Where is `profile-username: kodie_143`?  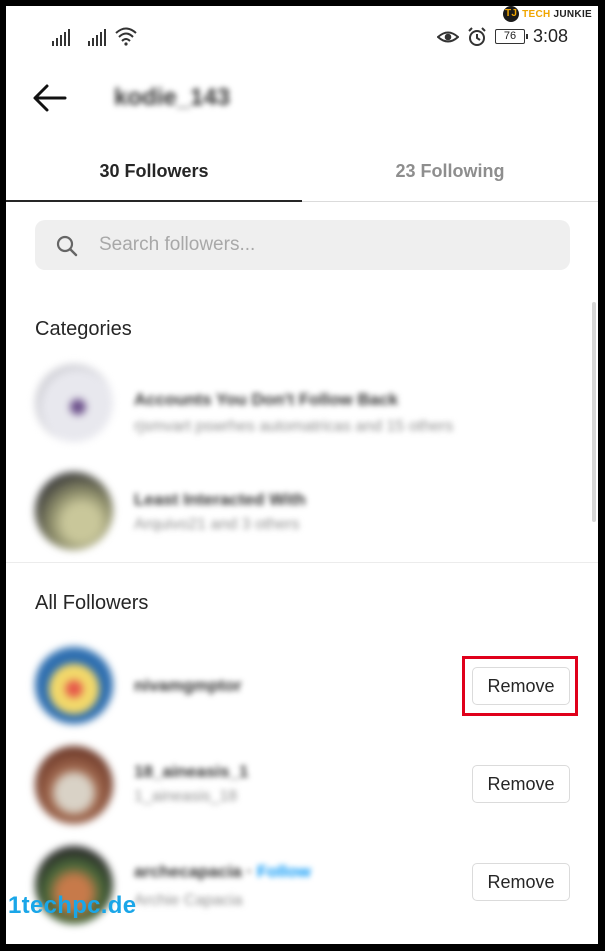
profile-username: kodie_143 is located at coordinates (172, 97).